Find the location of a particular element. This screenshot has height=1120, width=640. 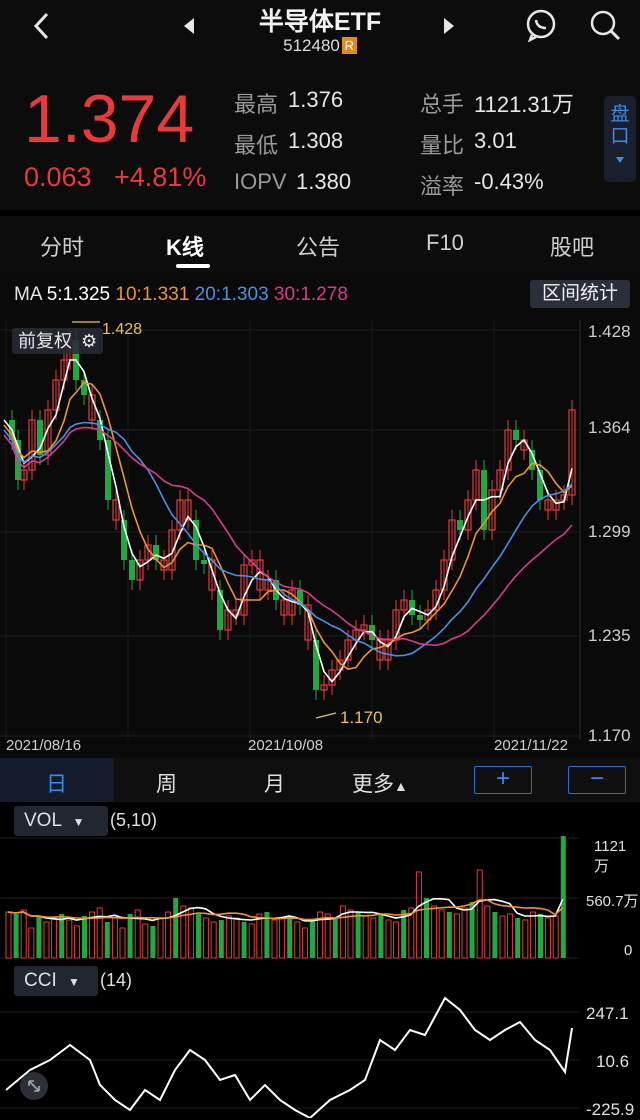

low-marker-label: 1.170 is located at coordinates (361, 717).